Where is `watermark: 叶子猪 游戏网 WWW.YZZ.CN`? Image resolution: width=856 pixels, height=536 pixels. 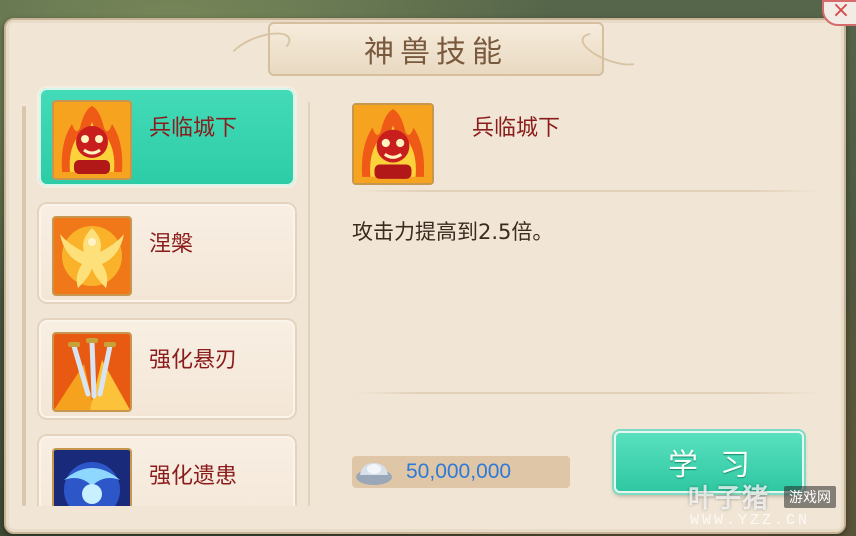 watermark: 叶子猪 游戏网 WWW.YZZ.CN is located at coordinates (772, 506).